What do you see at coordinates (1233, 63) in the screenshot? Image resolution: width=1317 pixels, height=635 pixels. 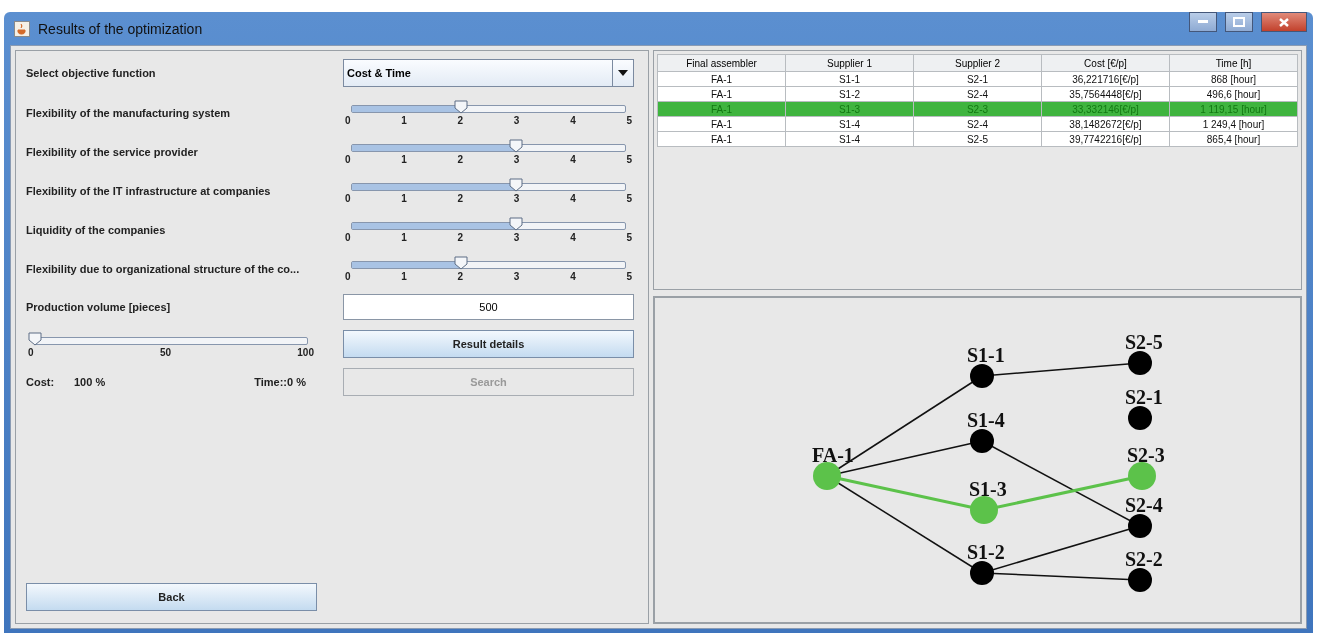 I see `column-header: Time [h]` at bounding box center [1233, 63].